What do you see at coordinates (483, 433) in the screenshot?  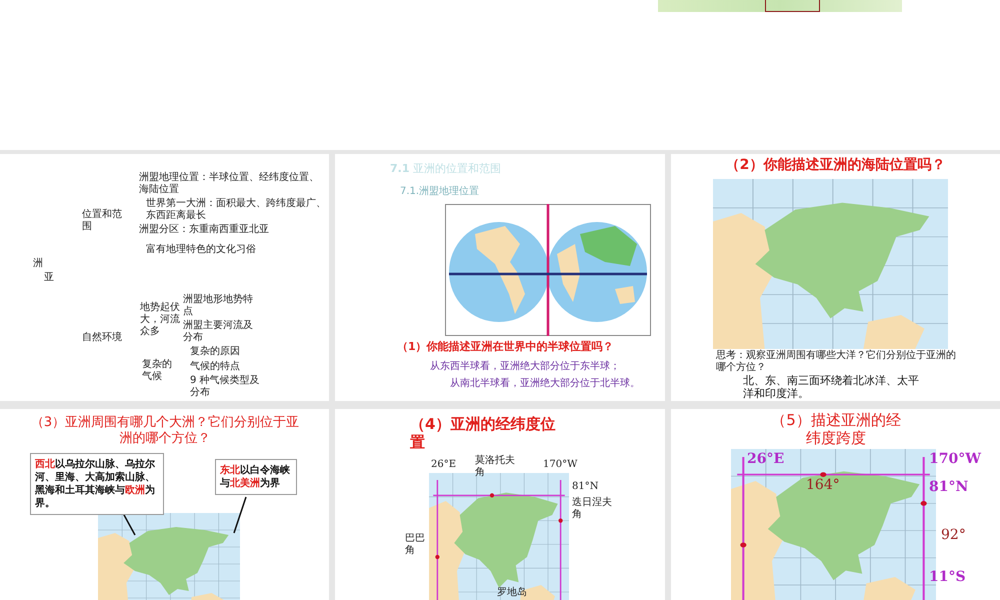 I see `slide-title: （4）亚洲的经纬度位置` at bounding box center [483, 433].